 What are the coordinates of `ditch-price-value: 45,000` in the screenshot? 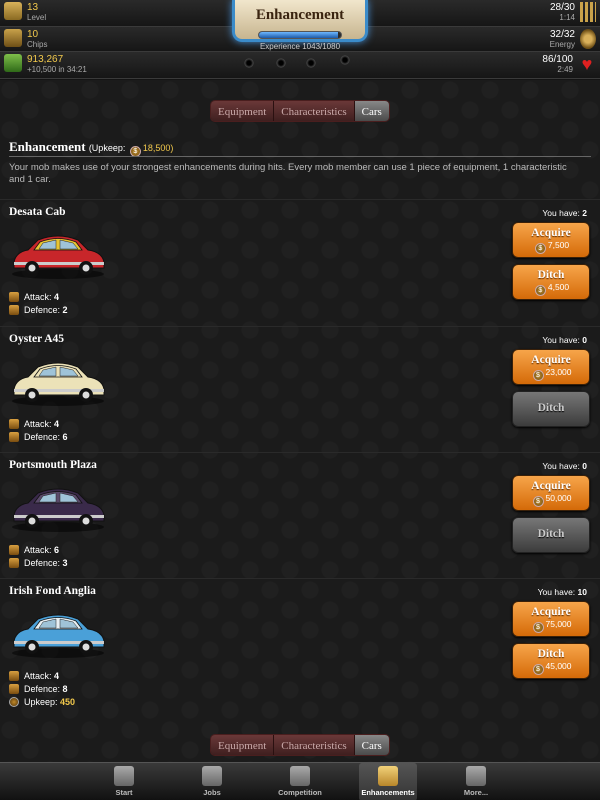 It's located at (558, 666).